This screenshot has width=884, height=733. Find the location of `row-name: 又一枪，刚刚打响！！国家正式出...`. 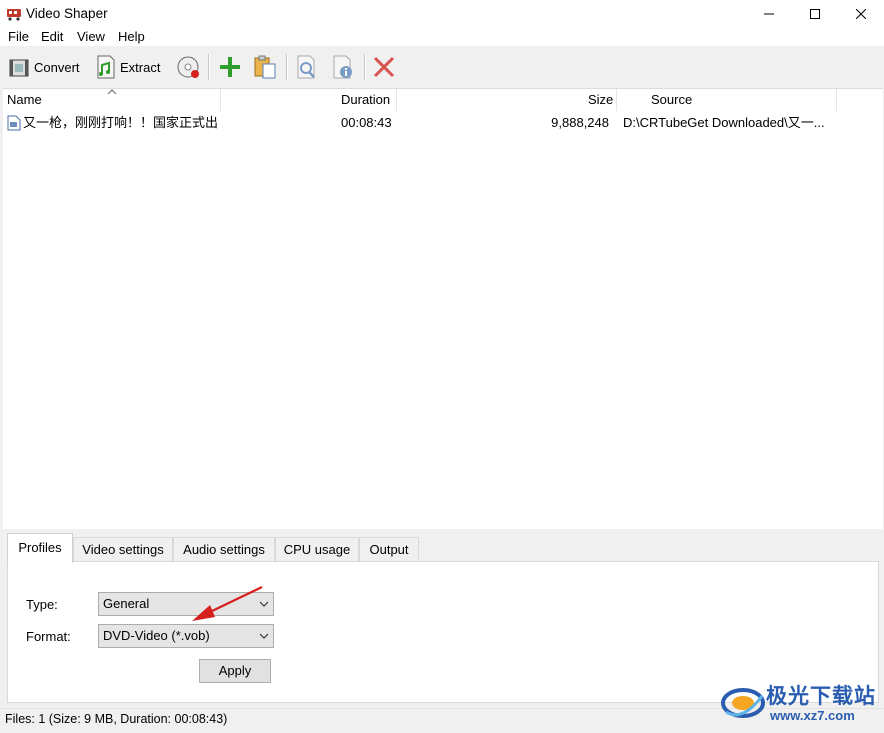

row-name: 又一枪，刚刚打响！！国家正式出... is located at coordinates (121, 122).